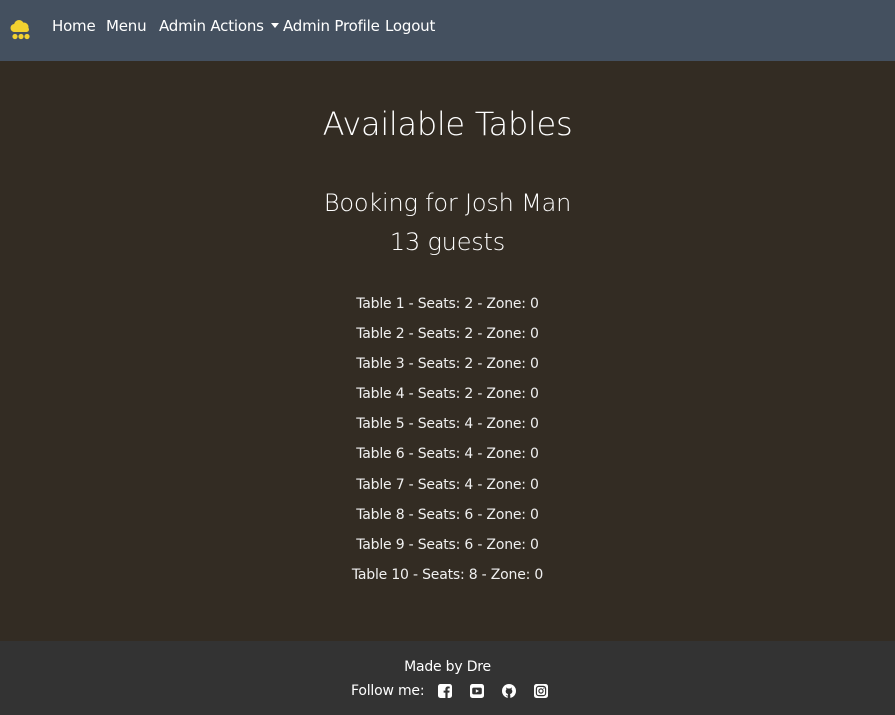  I want to click on table-list-item: Table 6 - Seats: 4 - Zone: 0, so click(447, 454).